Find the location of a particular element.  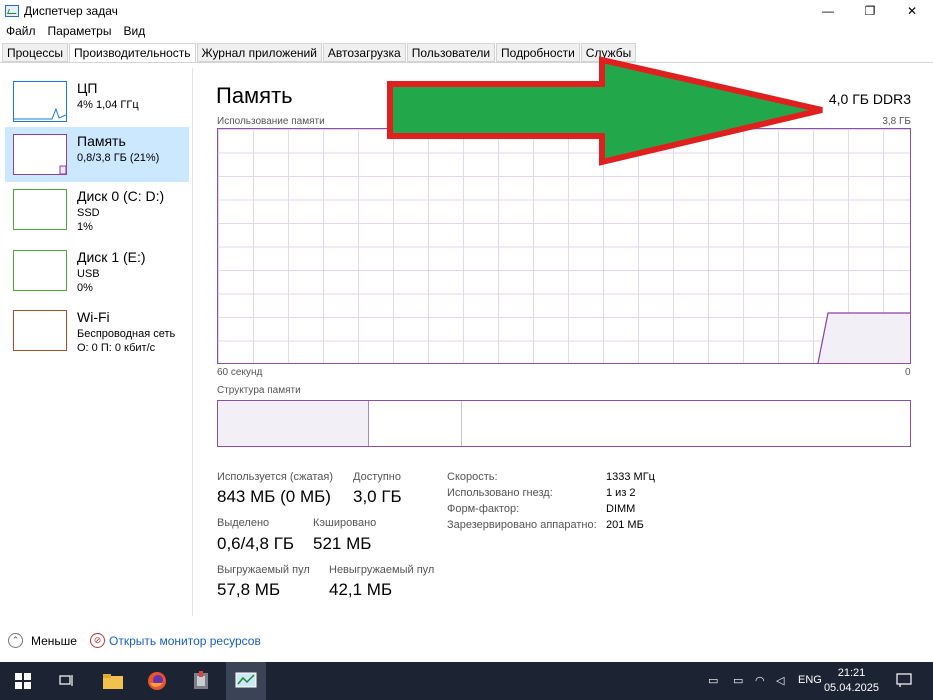

installer-icon is located at coordinates (201, 680).